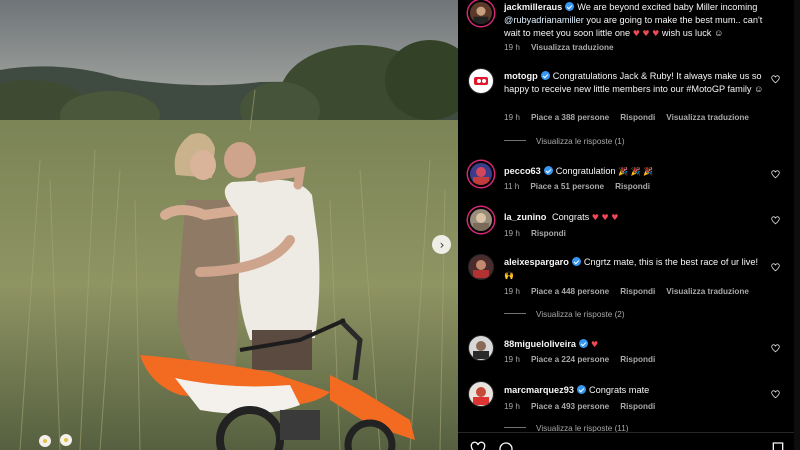 The height and width of the screenshot is (450, 800). I want to click on username: la_zunino, so click(525, 217).